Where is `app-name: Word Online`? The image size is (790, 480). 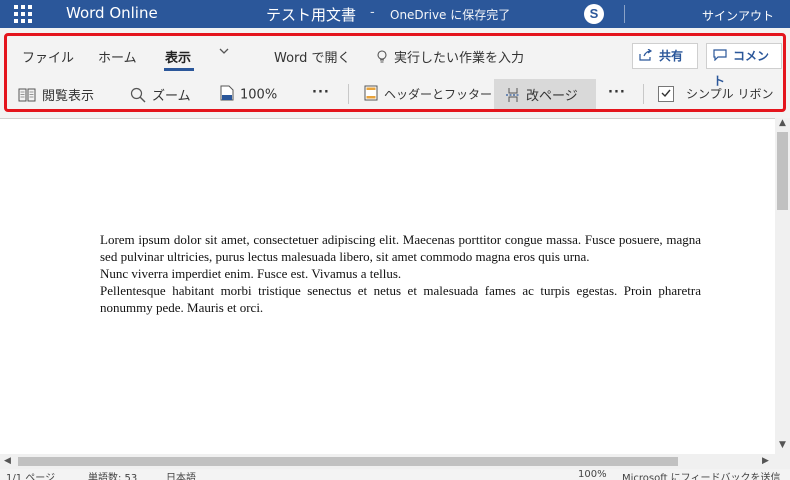
app-name: Word Online is located at coordinates (112, 13).